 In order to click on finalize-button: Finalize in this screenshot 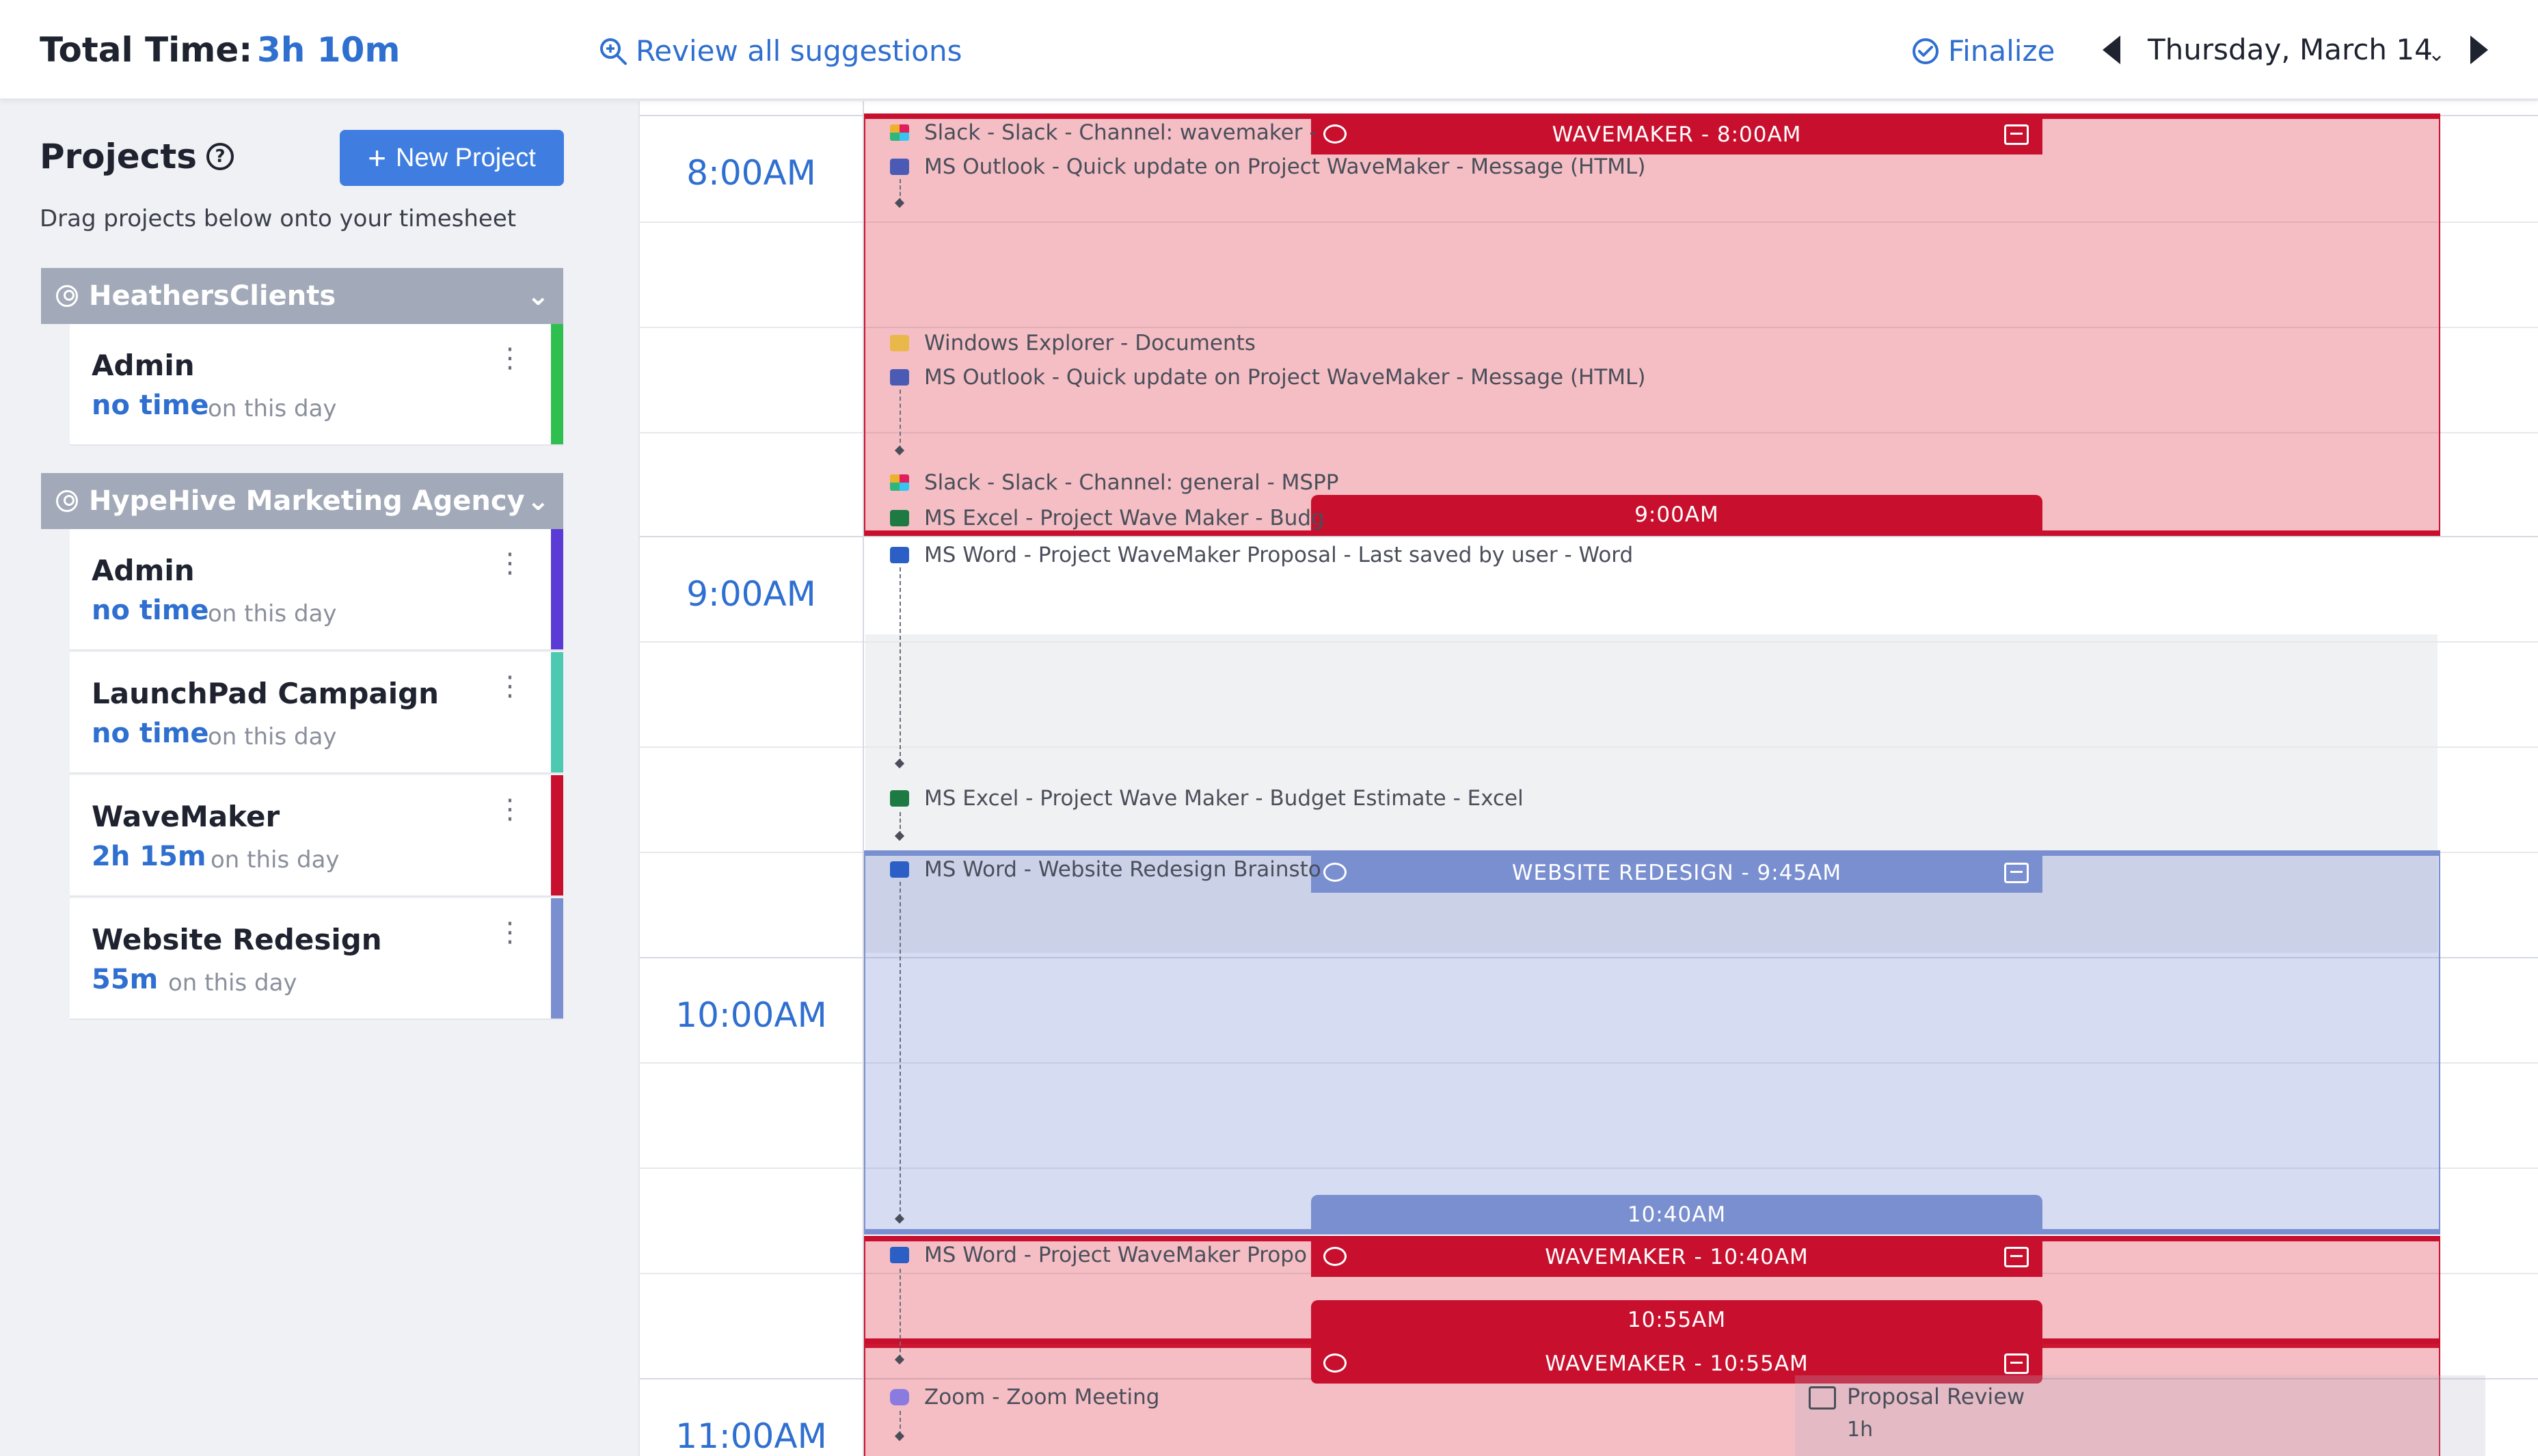, I will do `click(1983, 51)`.